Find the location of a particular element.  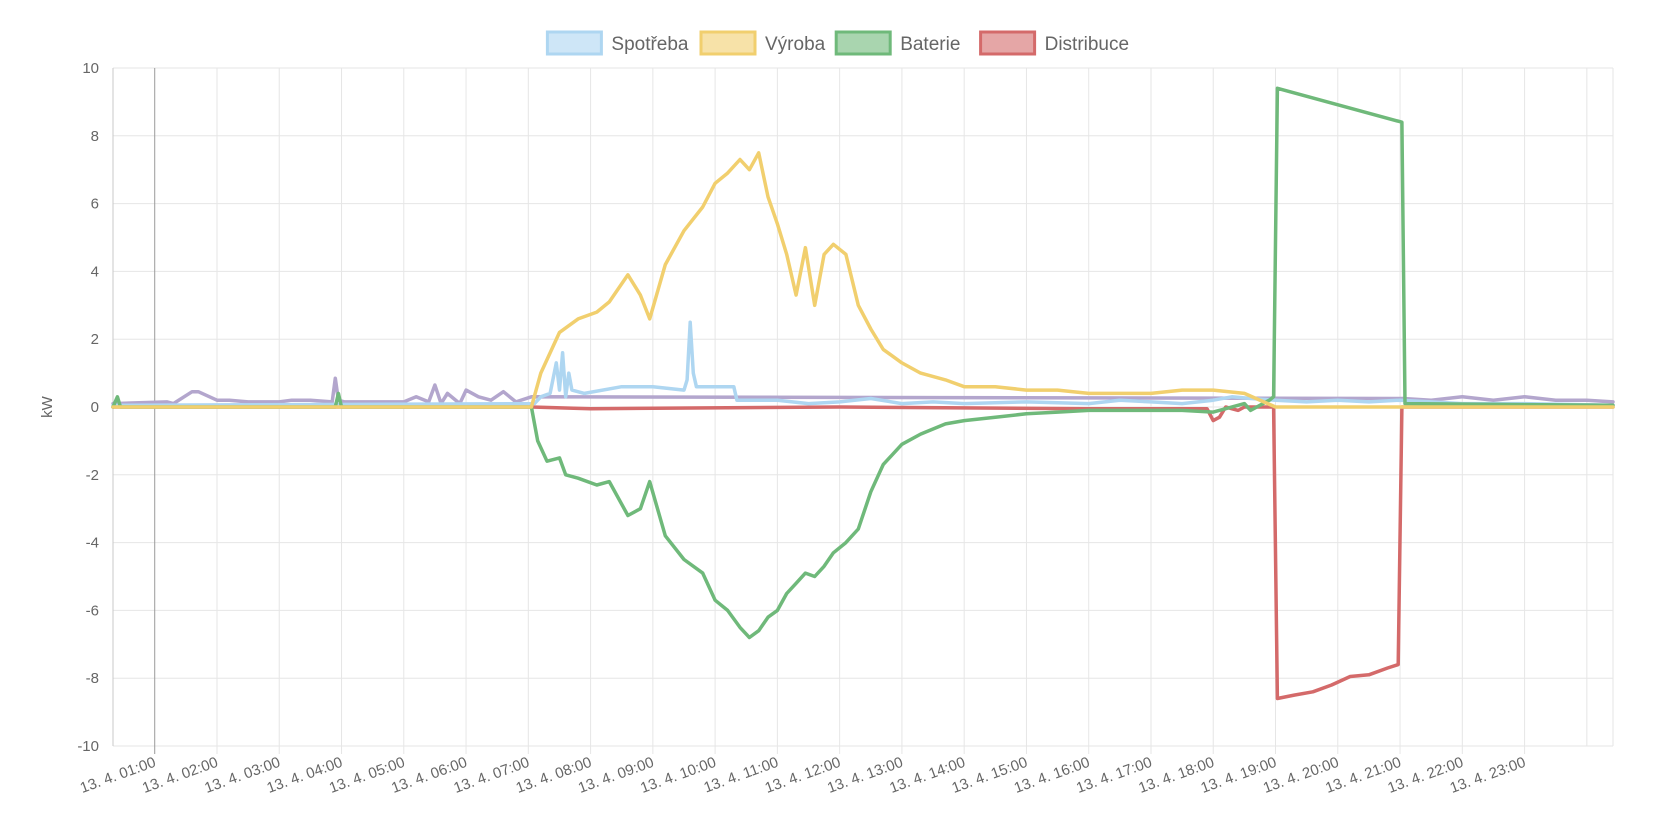

y-tick-label: -10 is located at coordinates (88, 746).